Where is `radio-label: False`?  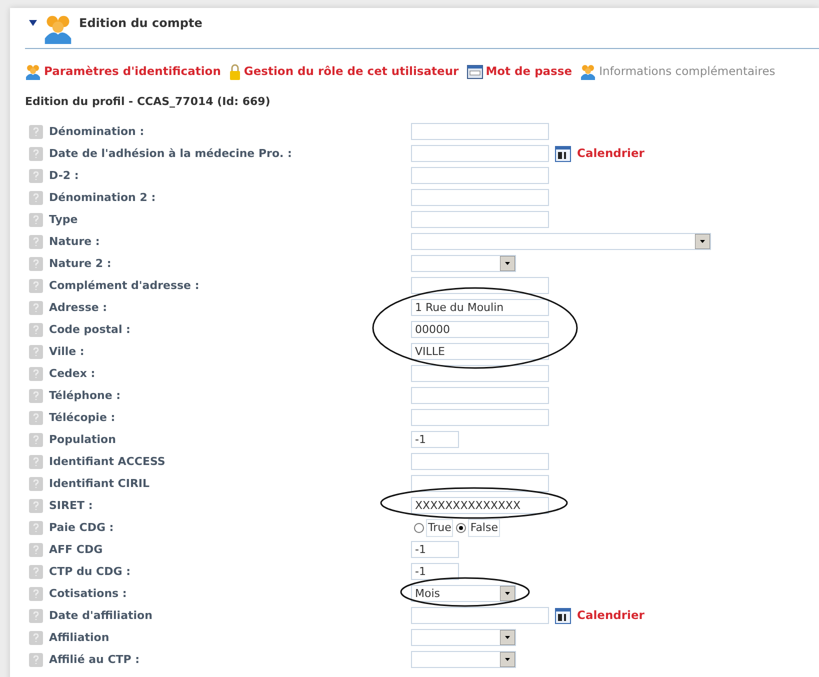
radio-label: False is located at coordinates (484, 527).